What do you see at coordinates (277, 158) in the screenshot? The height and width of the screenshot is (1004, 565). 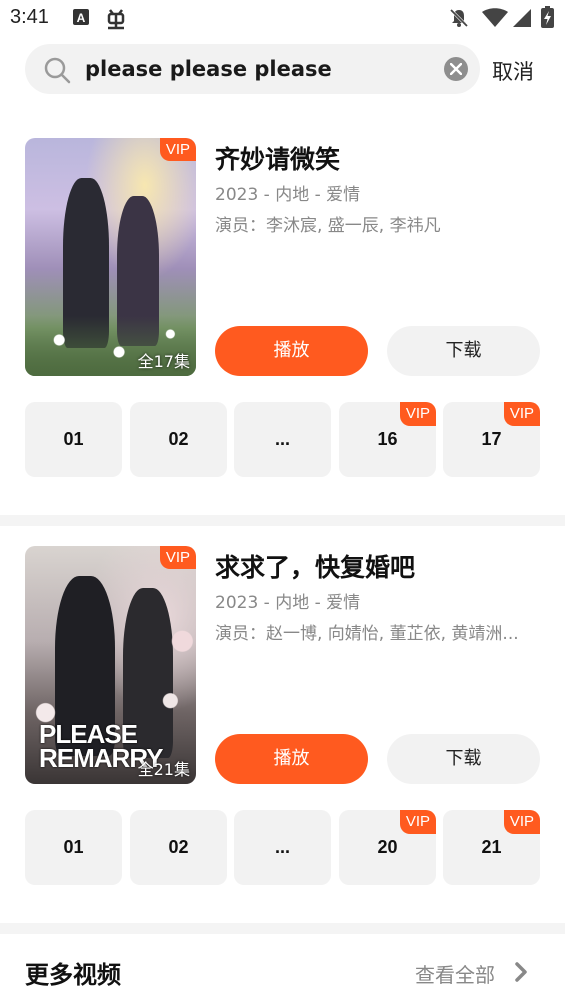 I see `result-title: 齐妙请微笑` at bounding box center [277, 158].